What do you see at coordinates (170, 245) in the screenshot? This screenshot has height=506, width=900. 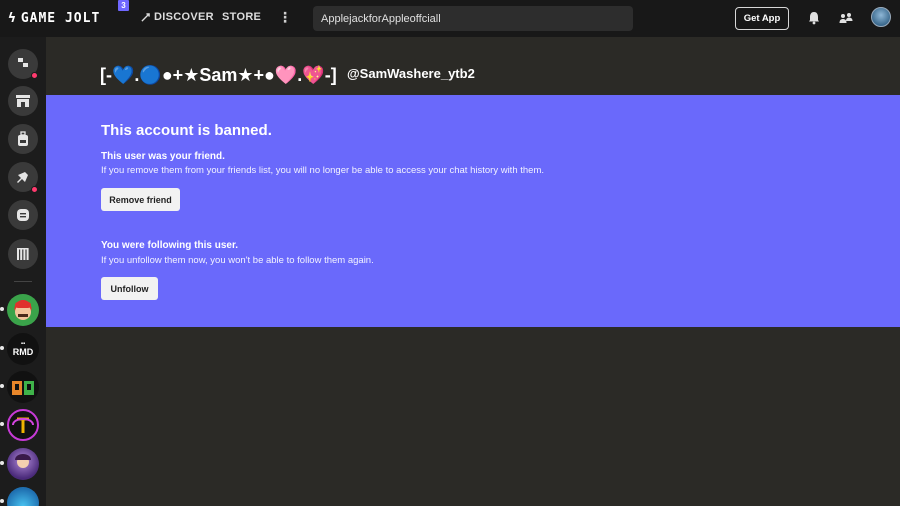 I see `follow-heading: You were following this user.` at bounding box center [170, 245].